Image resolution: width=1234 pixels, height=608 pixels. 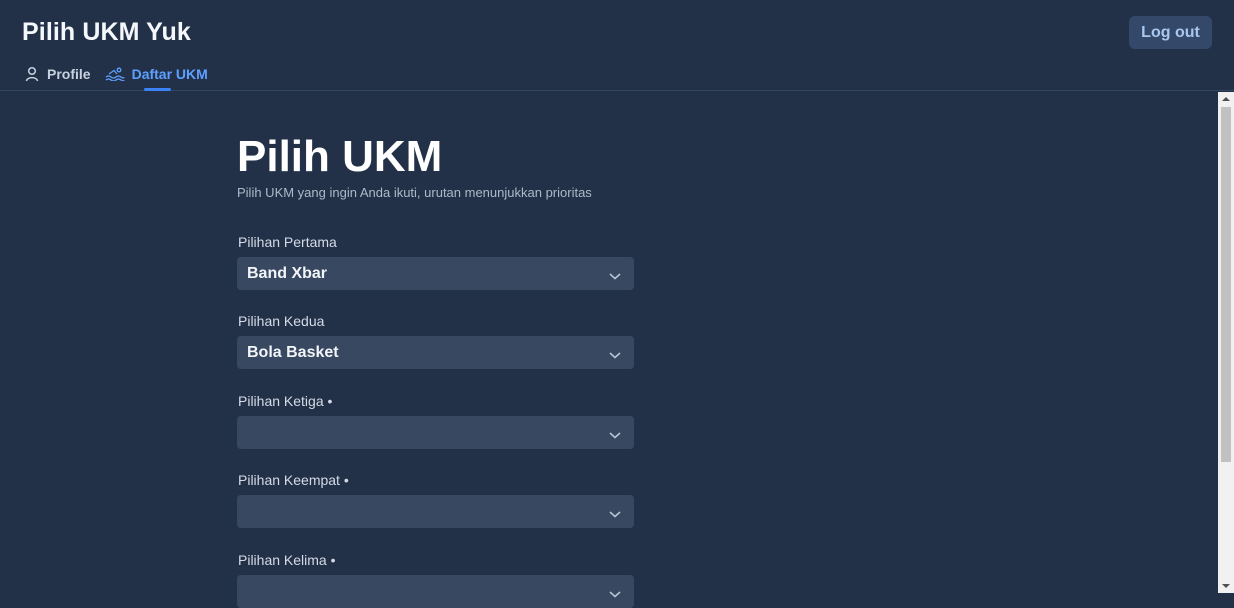 I want to click on scroll-up-arrow-icon, so click(x=1226, y=99).